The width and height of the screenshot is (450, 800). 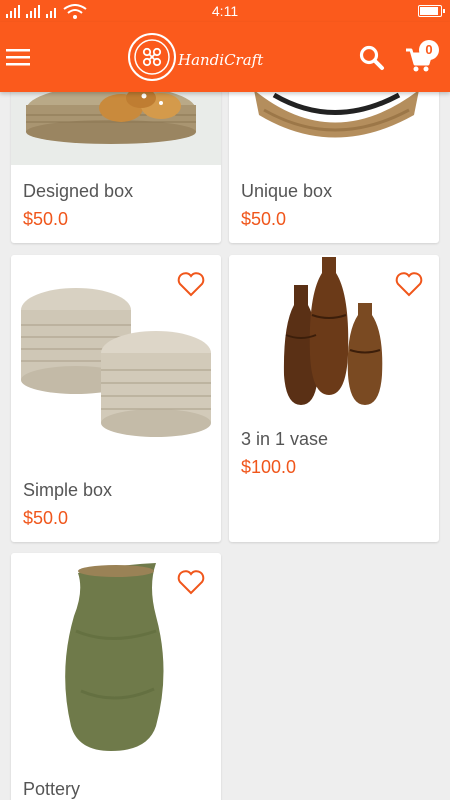 I want to click on cart-badge: 0, so click(x=429, y=50).